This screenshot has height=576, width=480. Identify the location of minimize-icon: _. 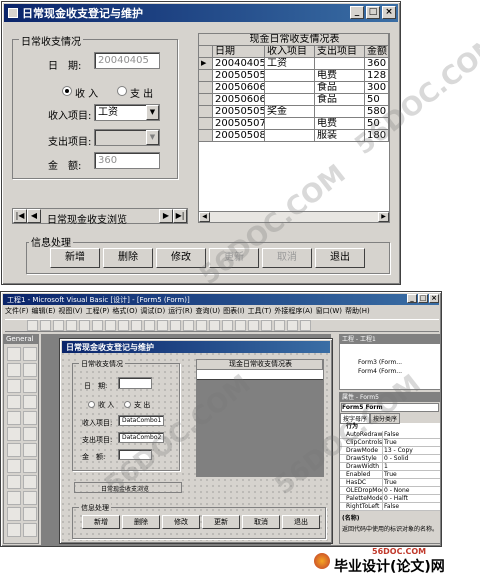
(412, 298).